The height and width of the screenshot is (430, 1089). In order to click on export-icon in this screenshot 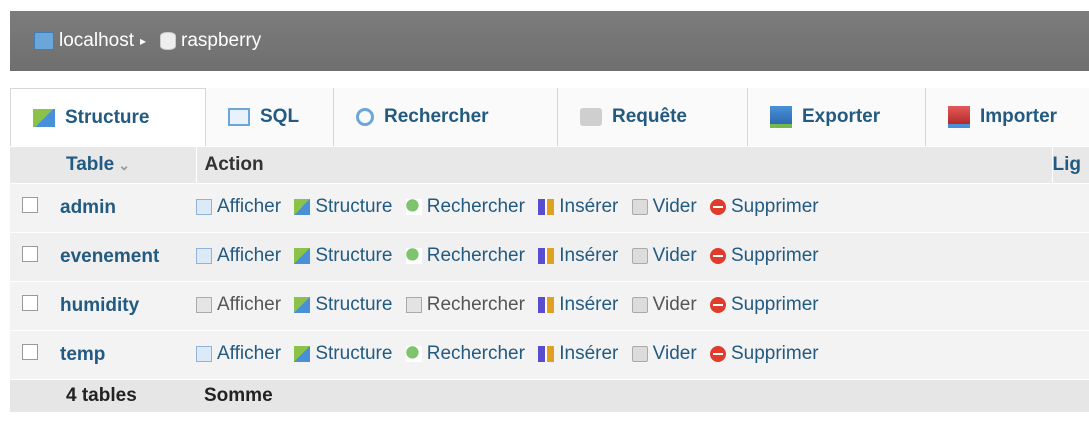, I will do `click(781, 117)`.